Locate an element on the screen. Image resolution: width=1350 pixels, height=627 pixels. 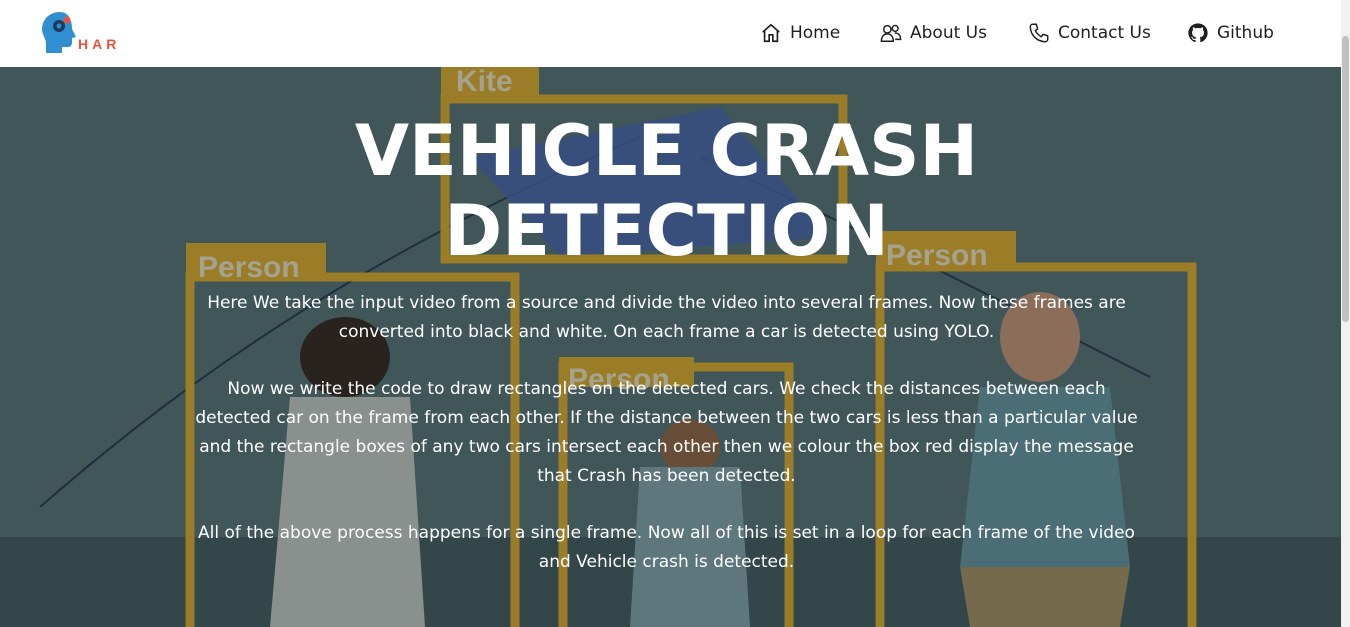
logo-text: HAR is located at coordinates (99, 44).